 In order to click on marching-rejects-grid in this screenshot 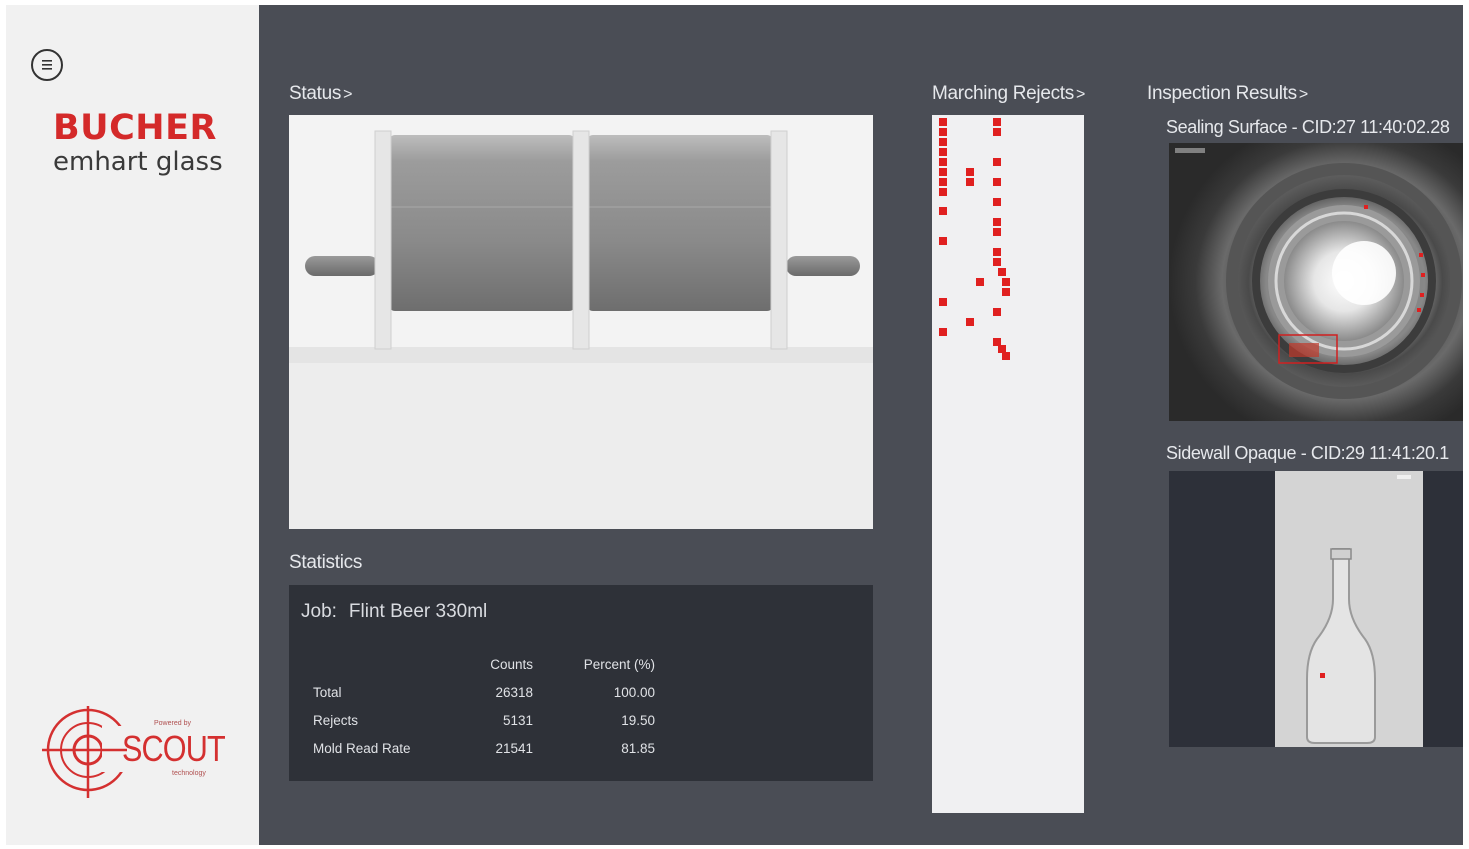, I will do `click(974, 239)`.